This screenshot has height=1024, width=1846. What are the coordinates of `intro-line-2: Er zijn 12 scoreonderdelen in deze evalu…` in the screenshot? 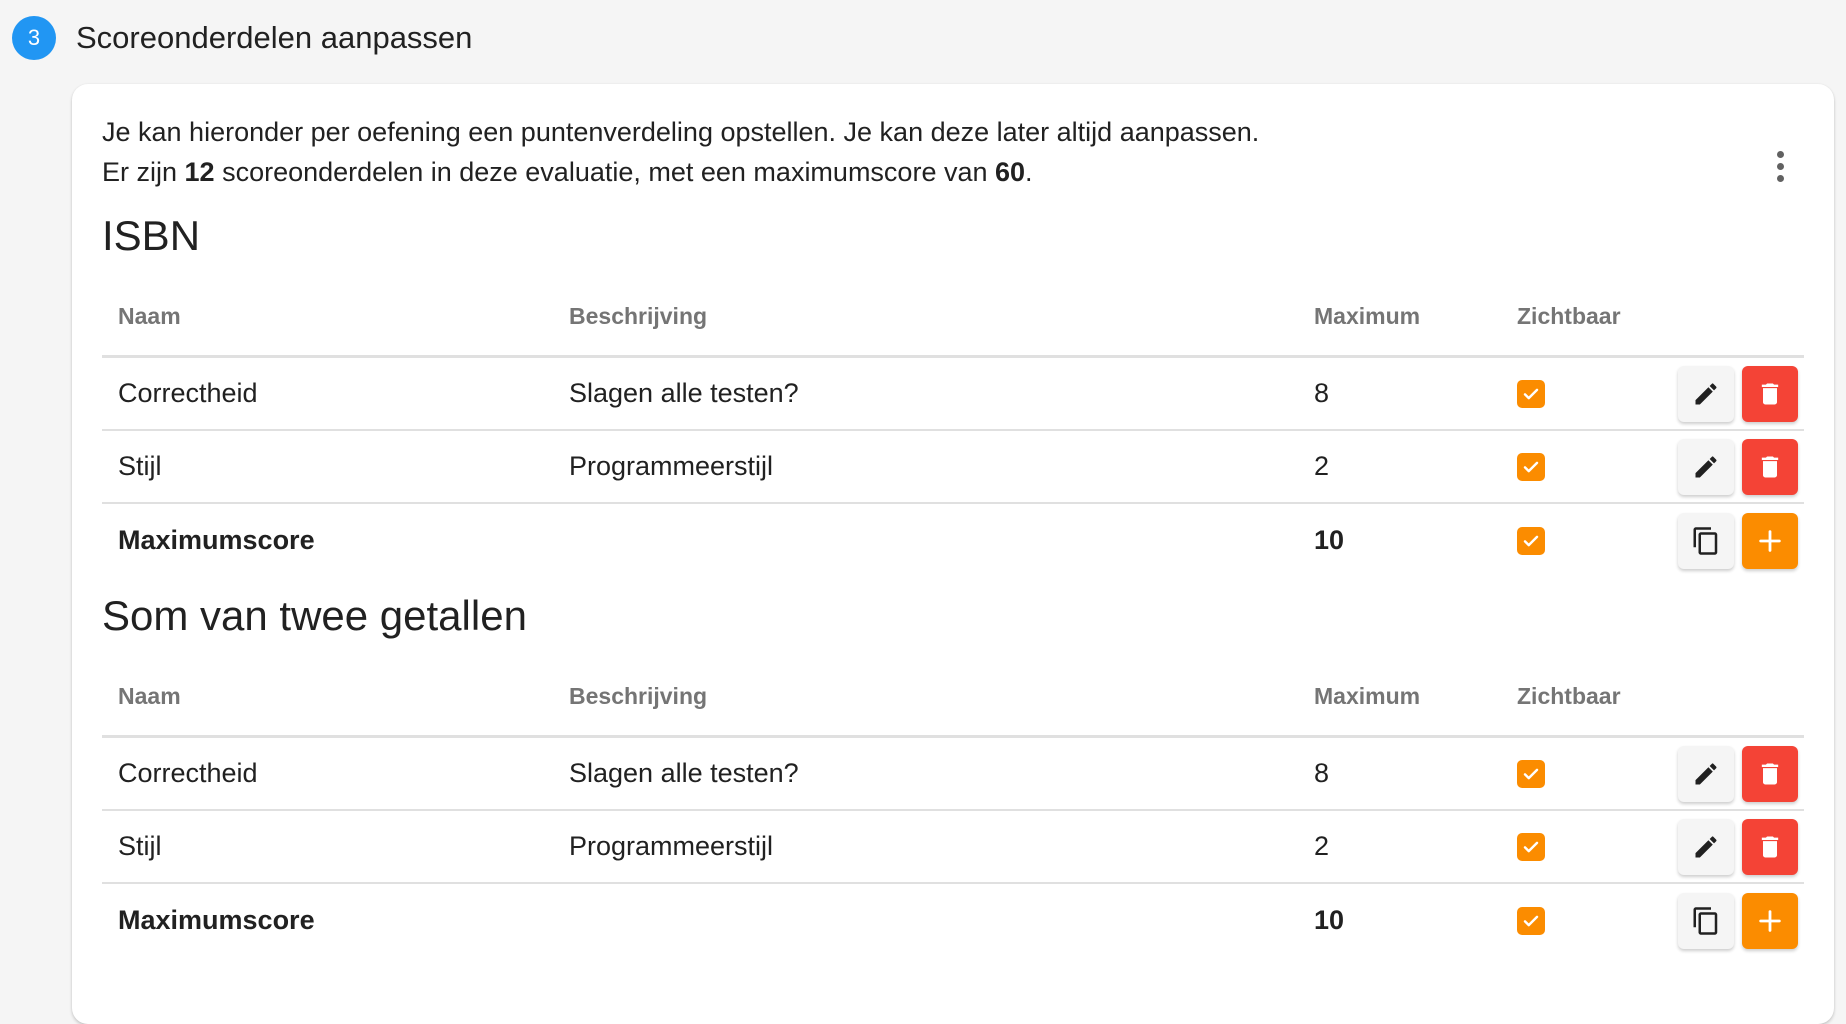 It's located at (680, 172).